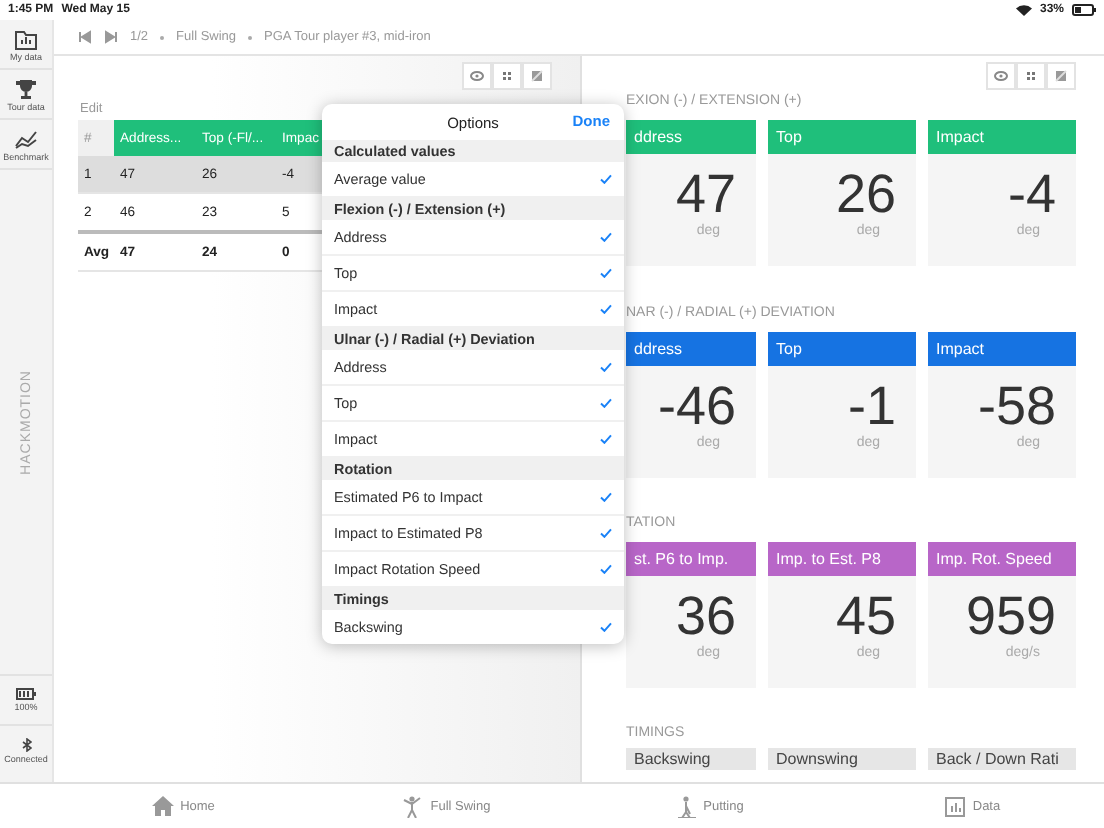 Image resolution: width=1104 pixels, height=828 pixels. Describe the element at coordinates (842, 759) in the screenshot. I see `card-header: Downswing` at that location.